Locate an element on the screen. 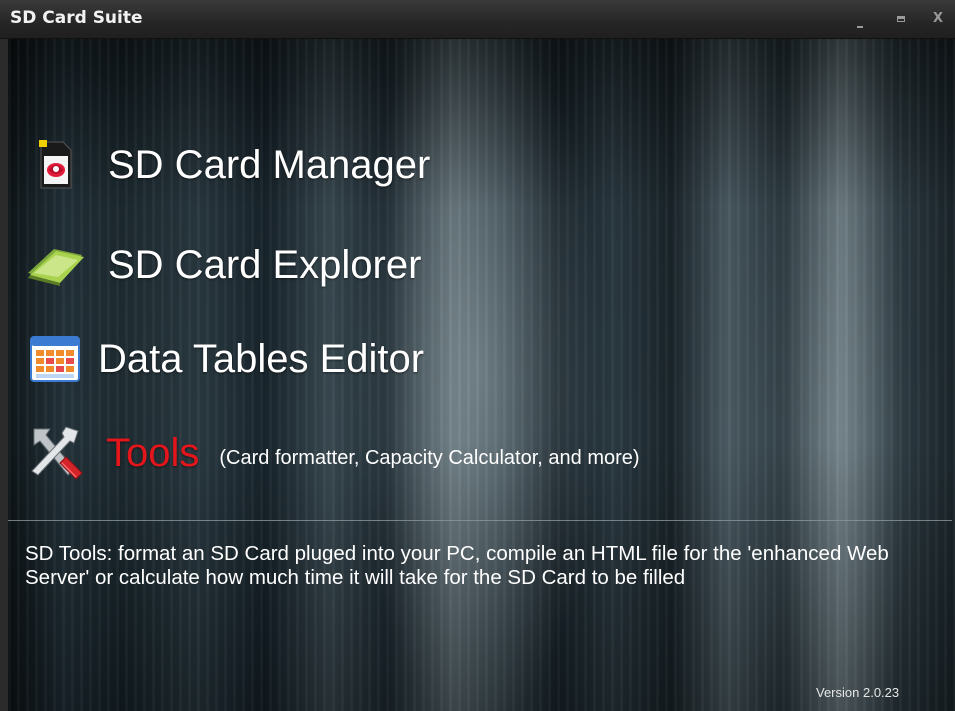  close-icon: X is located at coordinates (938, 18).